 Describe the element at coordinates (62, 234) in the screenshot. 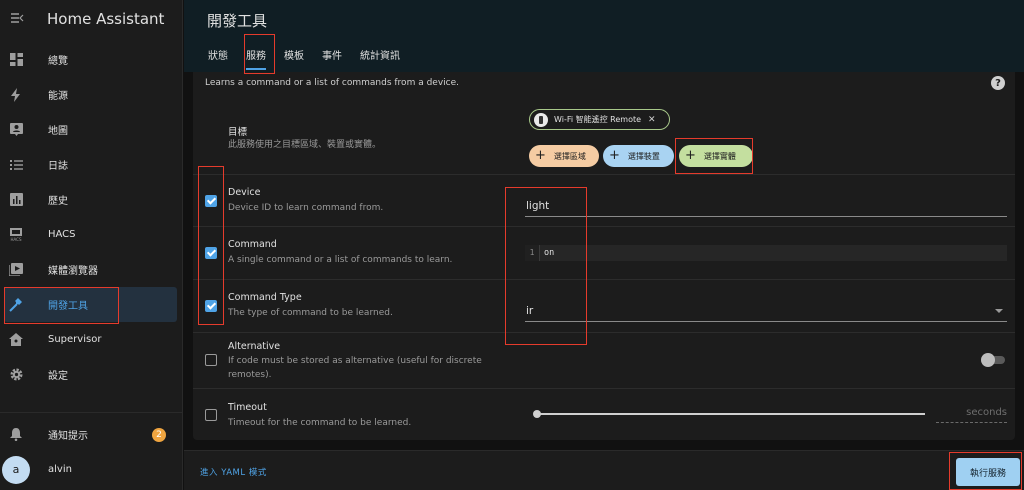

I see `sidebar-item-label: HACS` at that location.